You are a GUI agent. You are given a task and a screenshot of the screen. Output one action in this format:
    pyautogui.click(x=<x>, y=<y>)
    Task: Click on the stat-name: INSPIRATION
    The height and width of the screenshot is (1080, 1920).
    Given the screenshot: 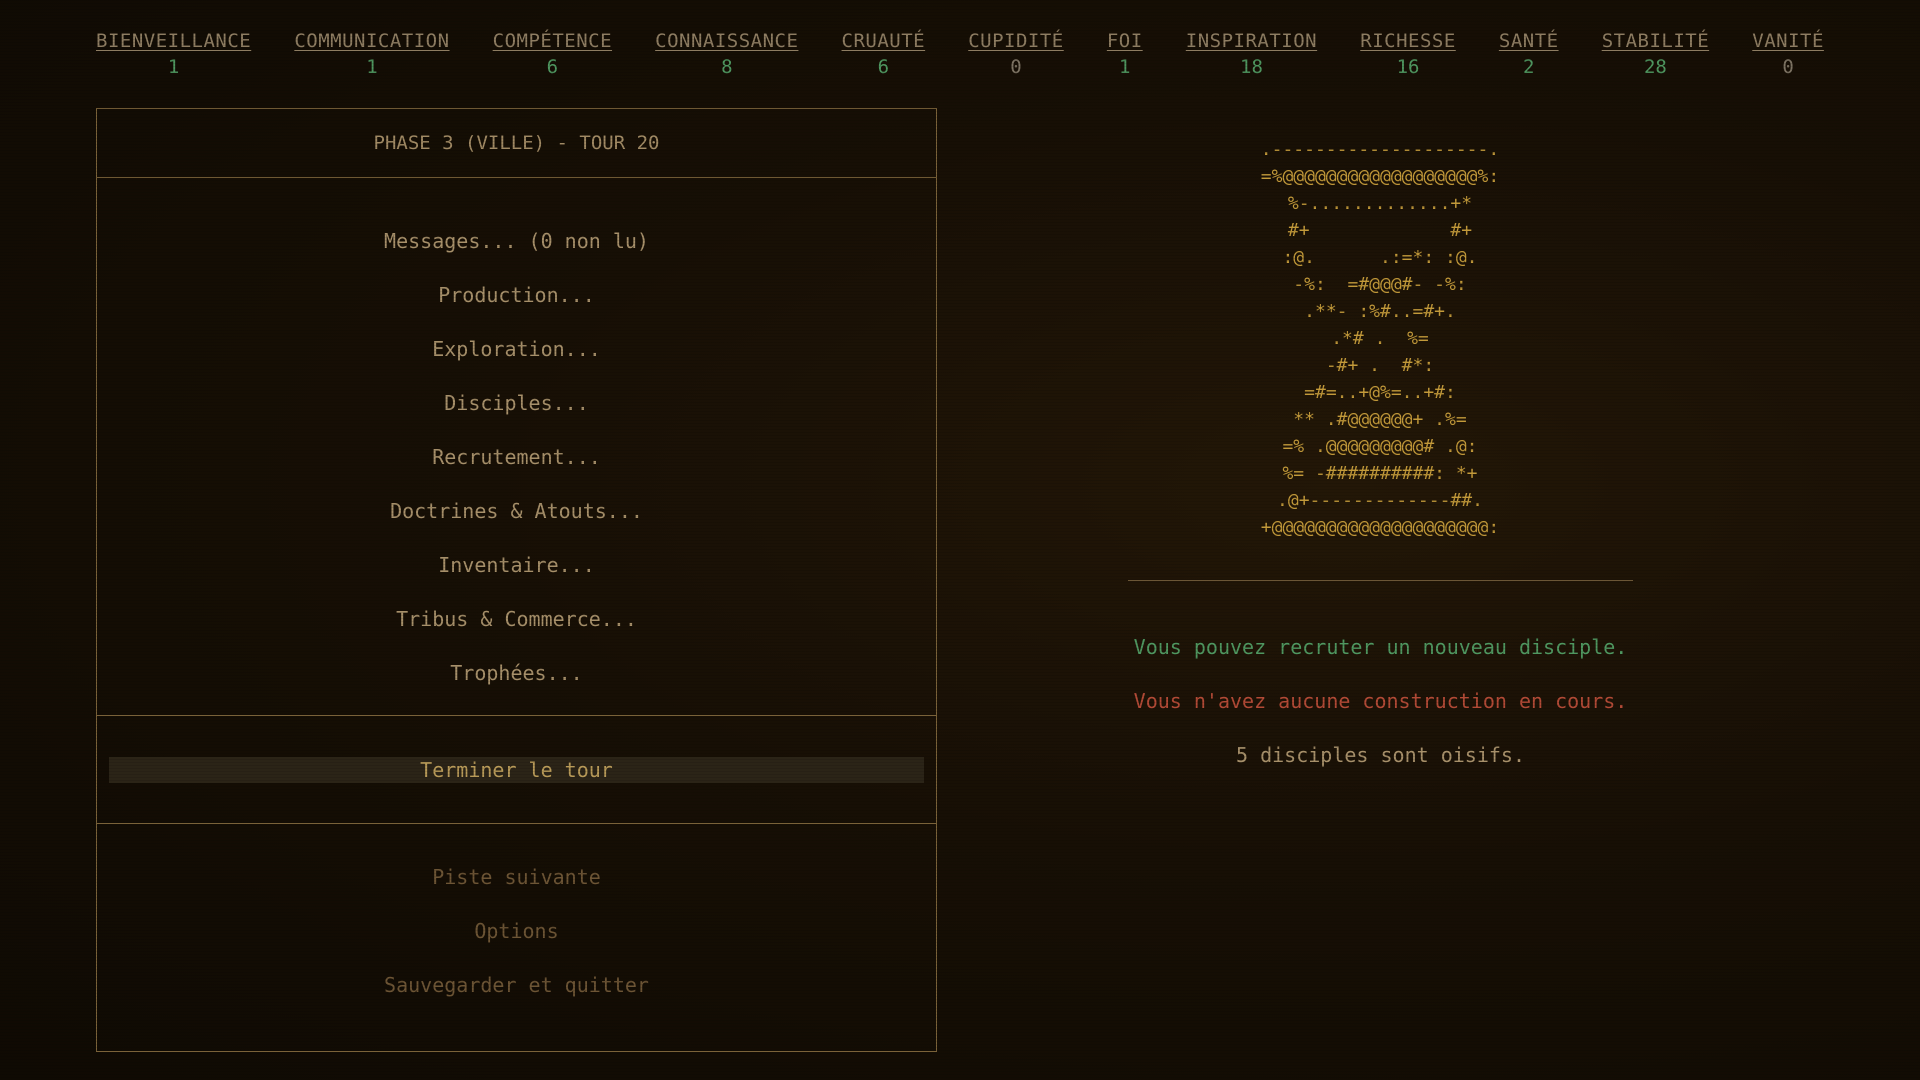 What is the action you would take?
    pyautogui.click(x=1251, y=41)
    